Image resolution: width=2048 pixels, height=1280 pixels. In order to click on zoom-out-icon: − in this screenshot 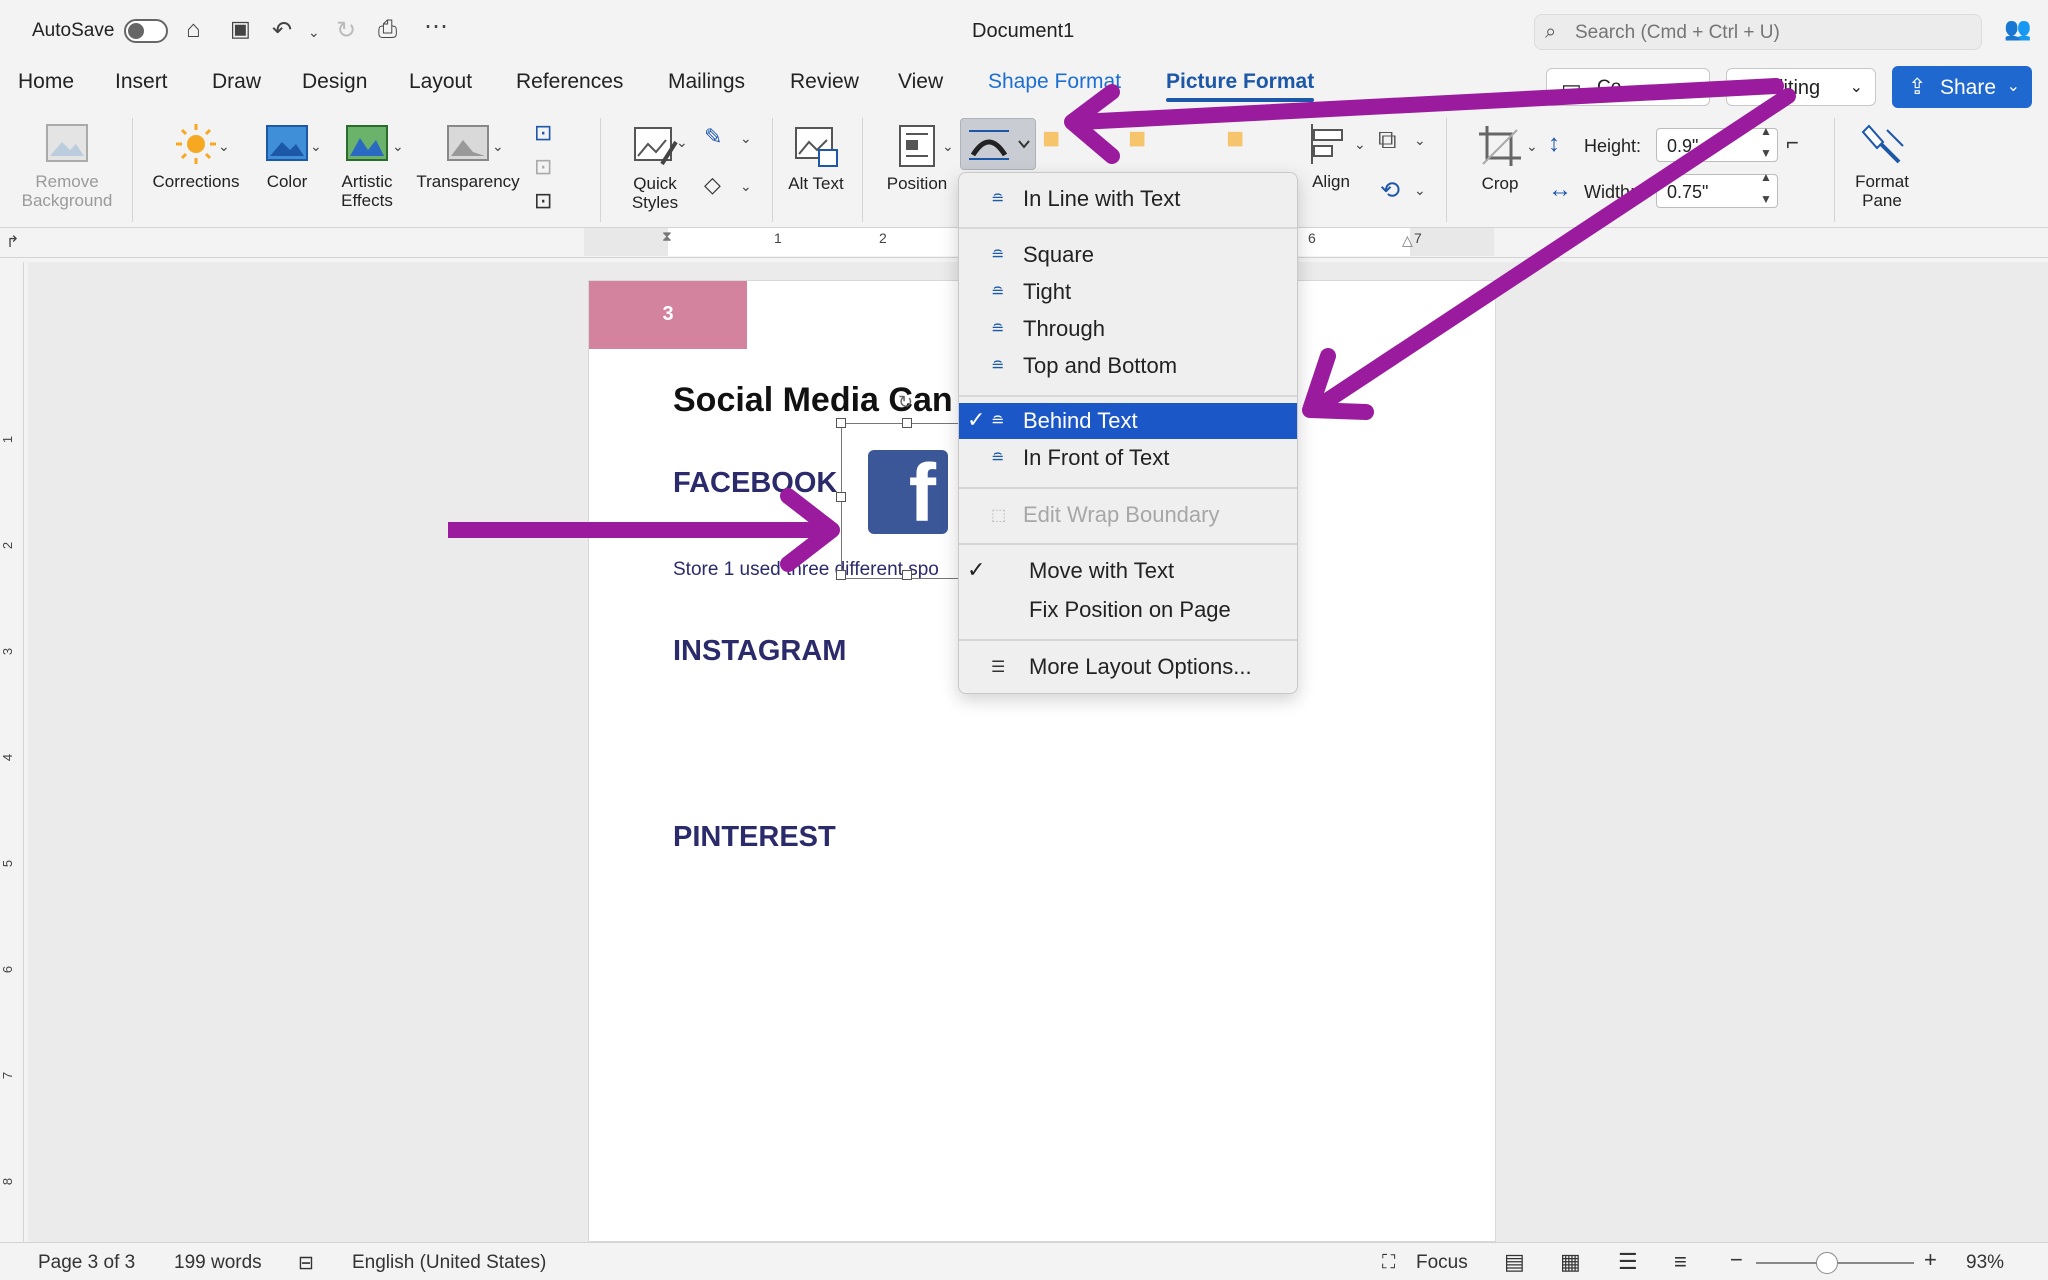, I will do `click(1736, 1260)`.